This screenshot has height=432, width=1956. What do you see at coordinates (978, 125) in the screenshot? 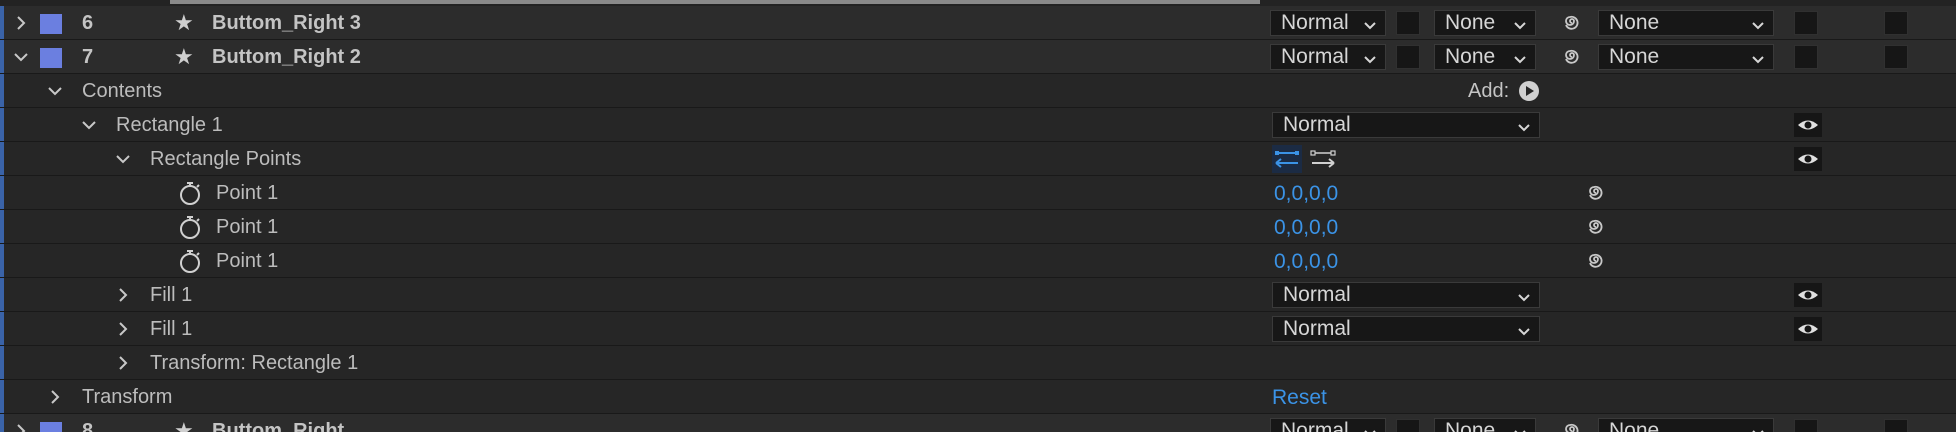
I see `rectangle-row: Rectangle 1 Normal` at bounding box center [978, 125].